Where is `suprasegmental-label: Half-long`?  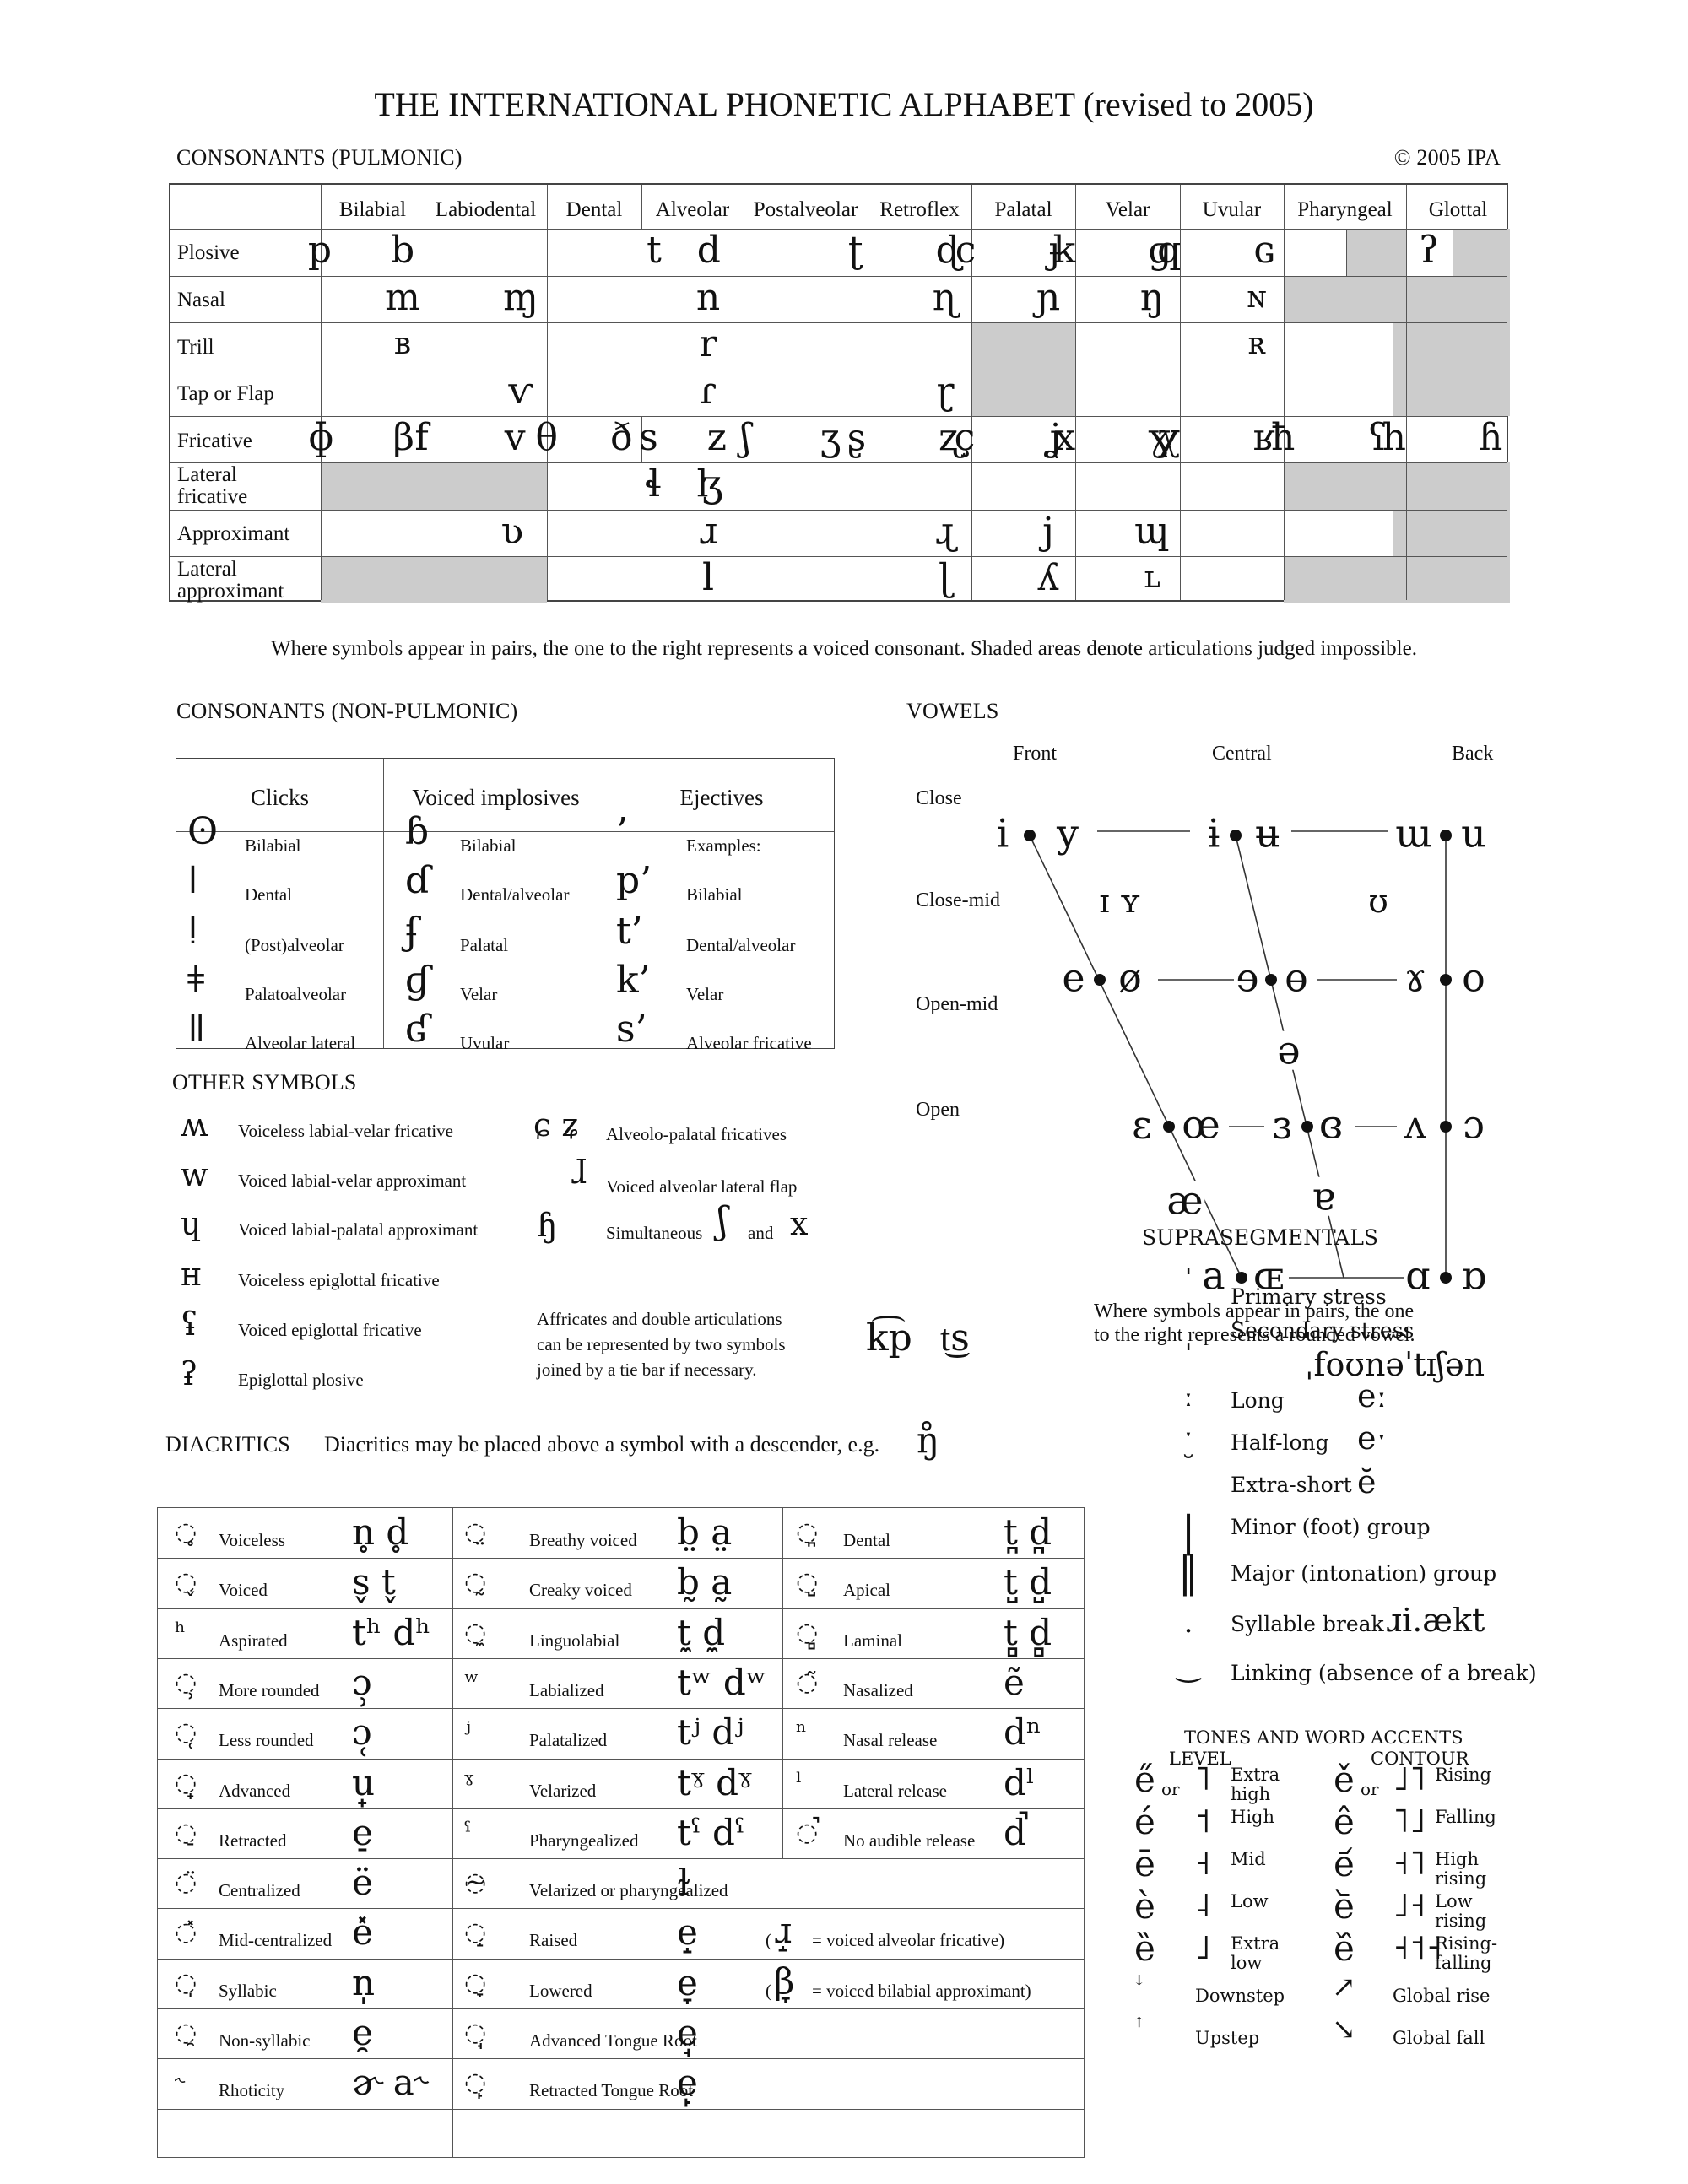 suprasegmental-label: Half-long is located at coordinates (1280, 1442).